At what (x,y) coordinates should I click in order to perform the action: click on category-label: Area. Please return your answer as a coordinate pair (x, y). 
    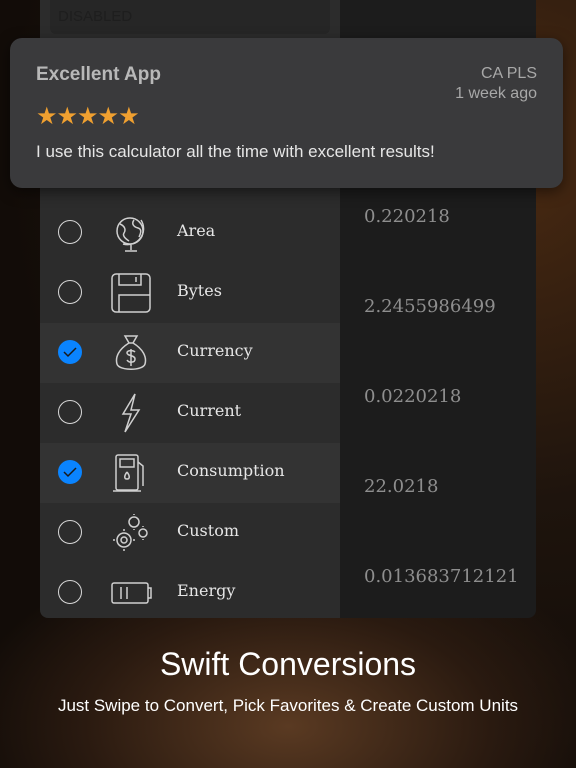
    Looking at the image, I should click on (196, 230).